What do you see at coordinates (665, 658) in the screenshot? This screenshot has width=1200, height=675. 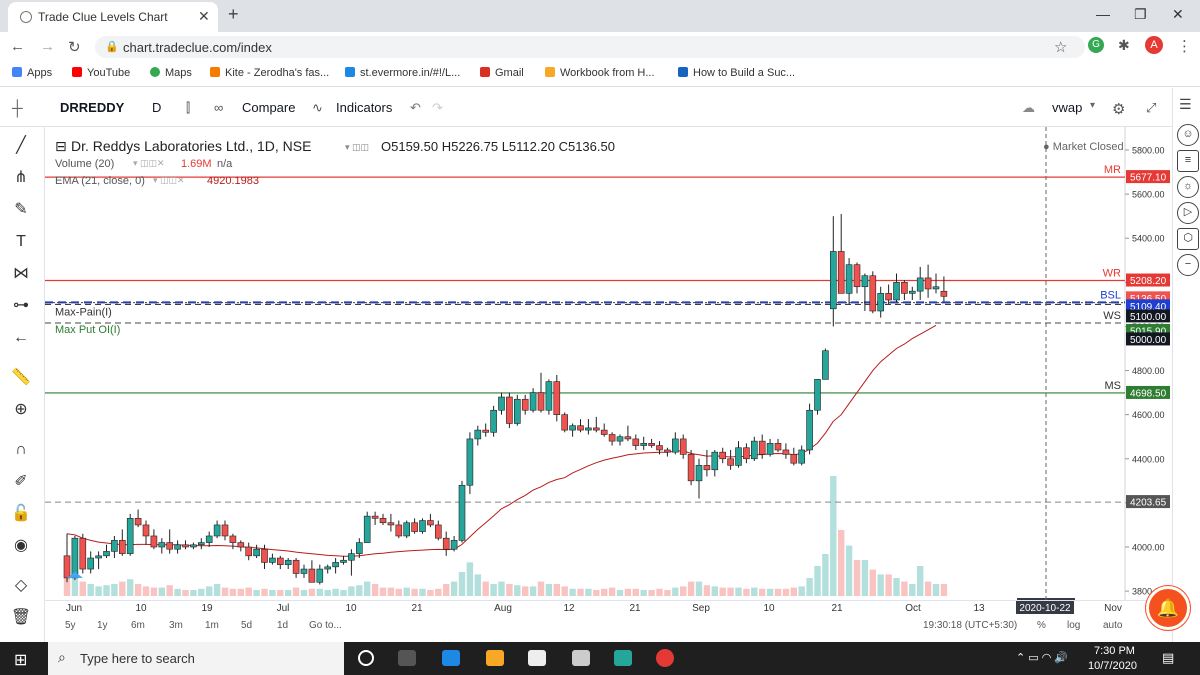 I see `chrome-icon` at bounding box center [665, 658].